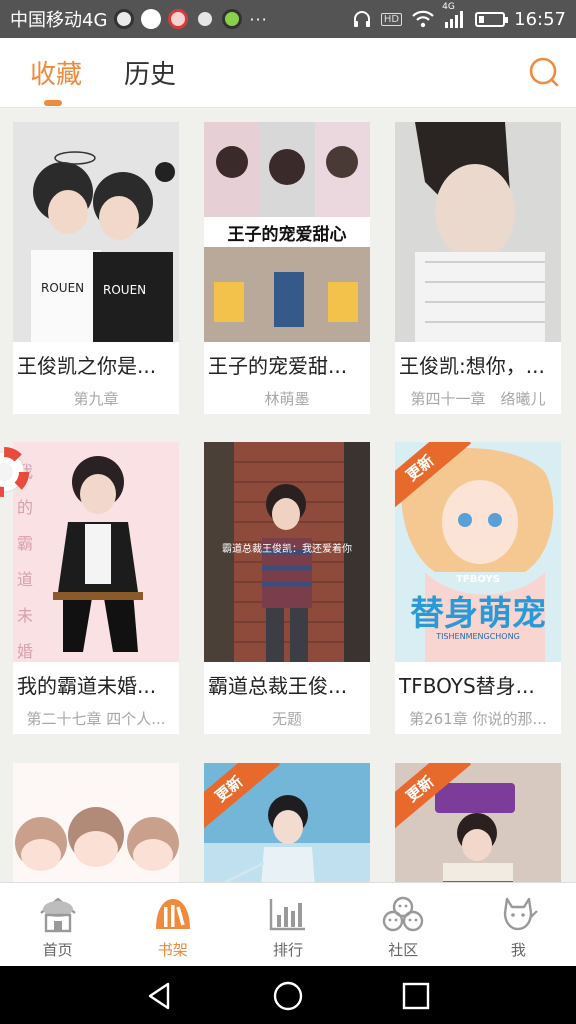 The width and height of the screenshot is (576, 1024). What do you see at coordinates (96, 232) in the screenshot?
I see `book-cover: ROUEN ROUEN` at bounding box center [96, 232].